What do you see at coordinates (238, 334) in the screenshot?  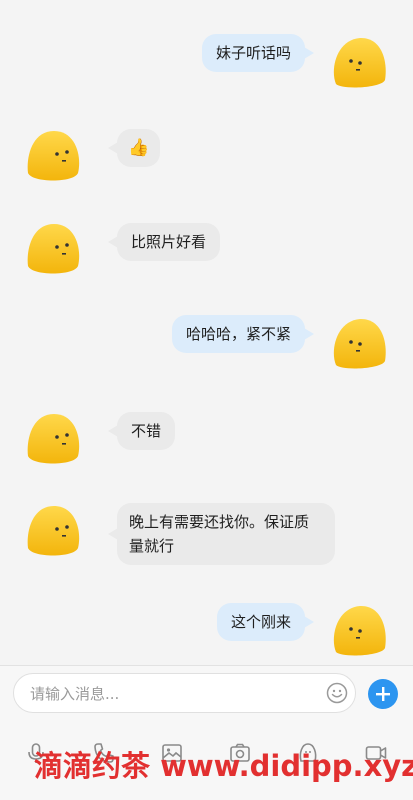 I see `message-text: 哈哈哈，紧不紧` at bounding box center [238, 334].